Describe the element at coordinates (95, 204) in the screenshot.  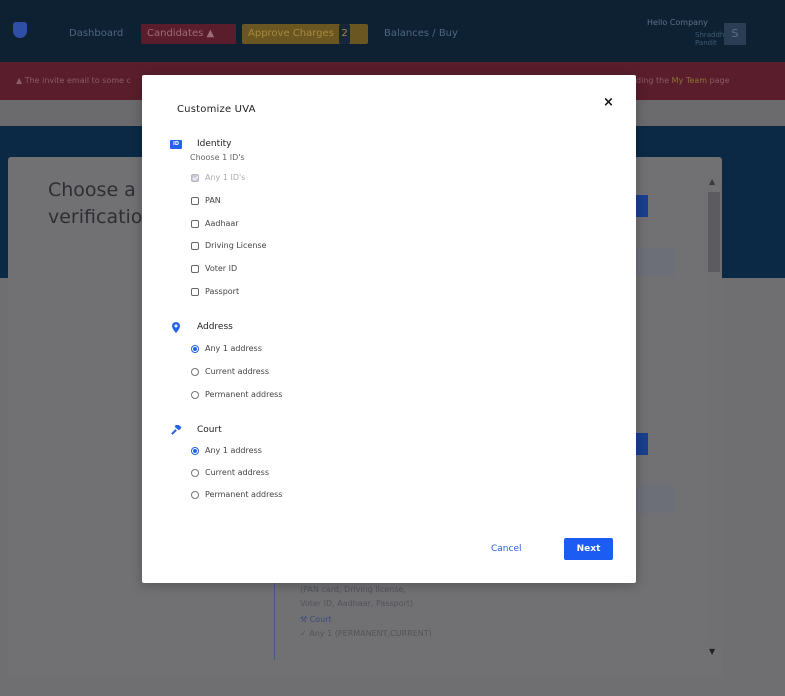
I see `page-heading: Choose a verificatio` at that location.